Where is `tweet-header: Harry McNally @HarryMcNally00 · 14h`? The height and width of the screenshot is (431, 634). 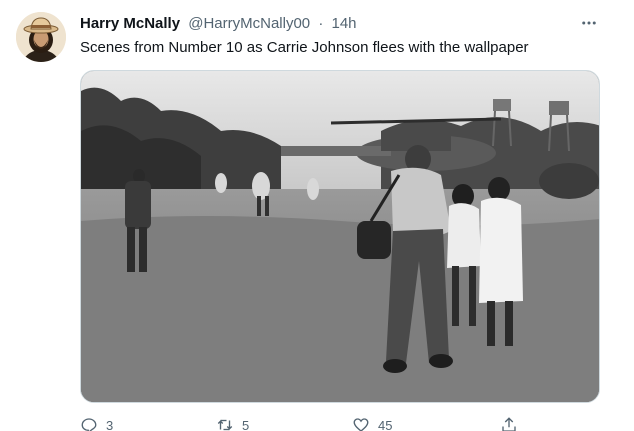 tweet-header: Harry McNally @HarryMcNally00 · 14h is located at coordinates (218, 24).